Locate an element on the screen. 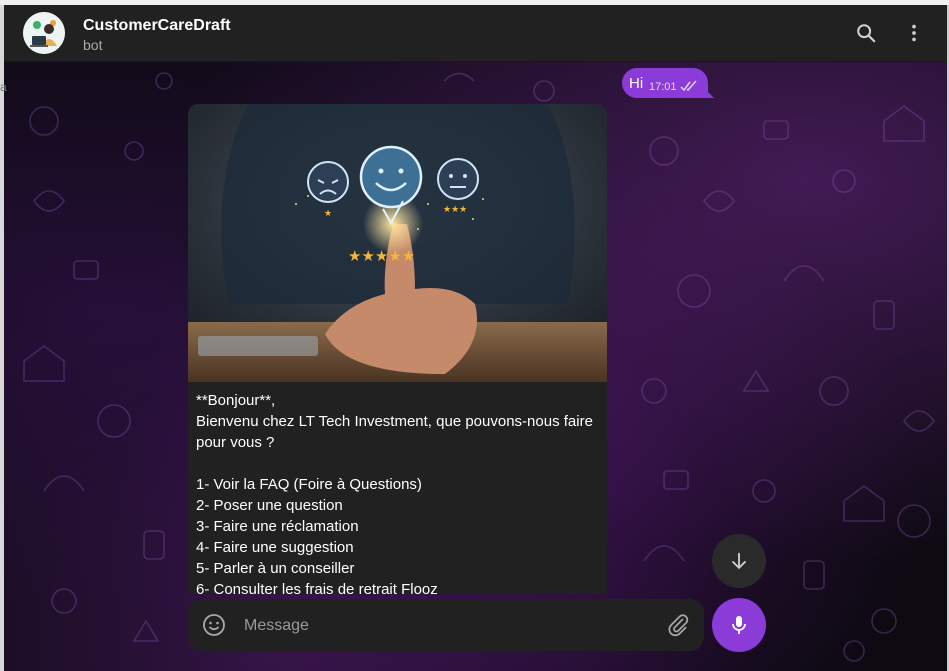 The image size is (949, 671). message-input is located at coordinates (444, 626).